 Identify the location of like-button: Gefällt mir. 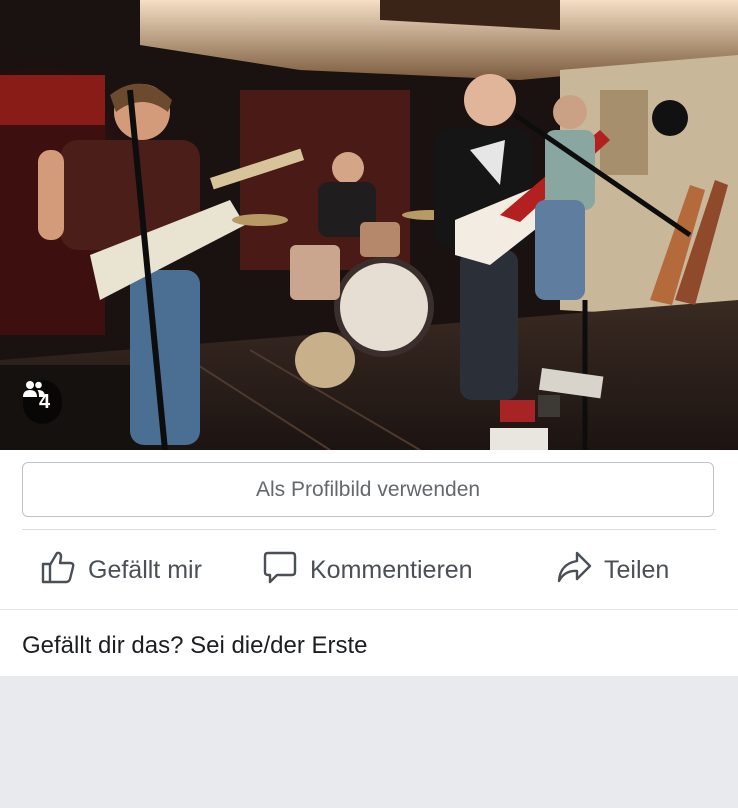
(121, 570).